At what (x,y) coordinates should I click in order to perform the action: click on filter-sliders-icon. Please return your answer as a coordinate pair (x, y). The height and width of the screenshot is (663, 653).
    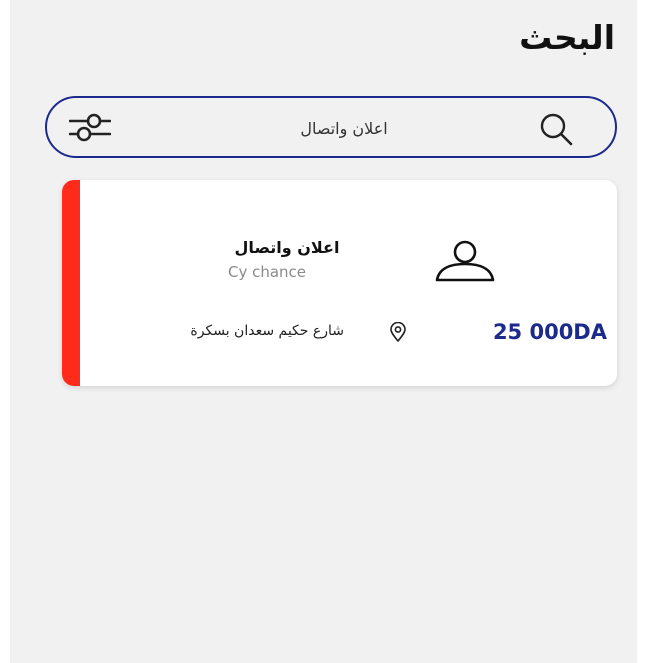
    Looking at the image, I should click on (90, 127).